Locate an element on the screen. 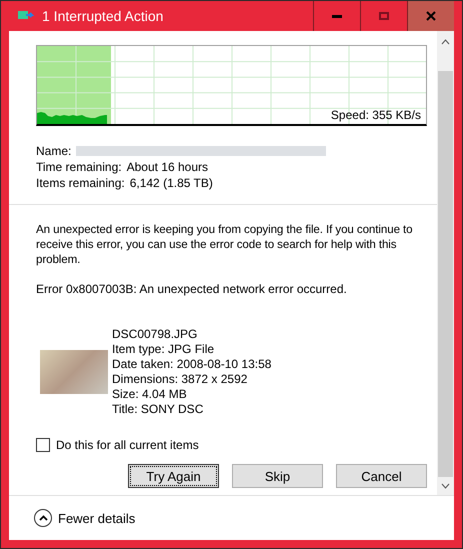  file-info: DSC00798.JPG is located at coordinates (155, 334).